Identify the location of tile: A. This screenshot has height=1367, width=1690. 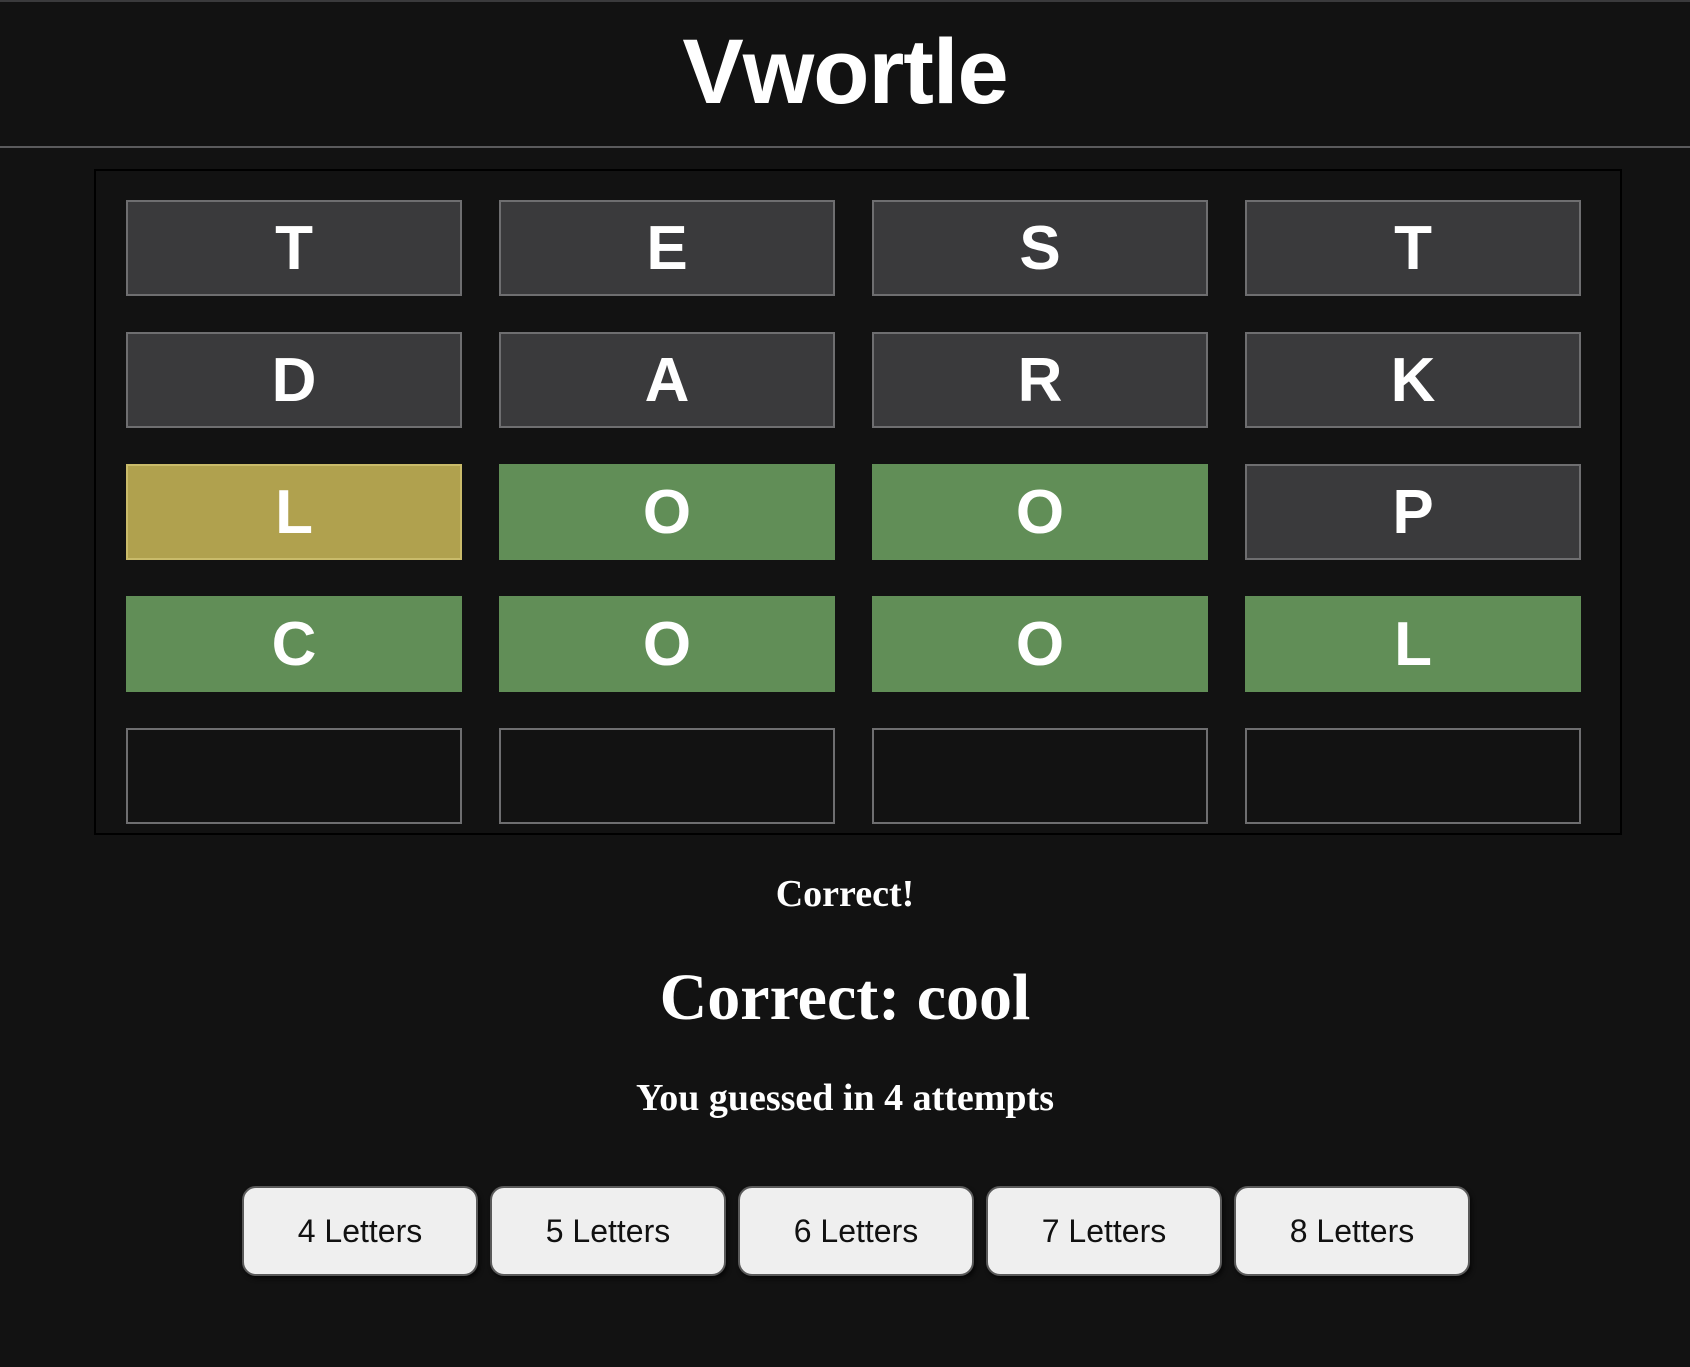
(667, 380).